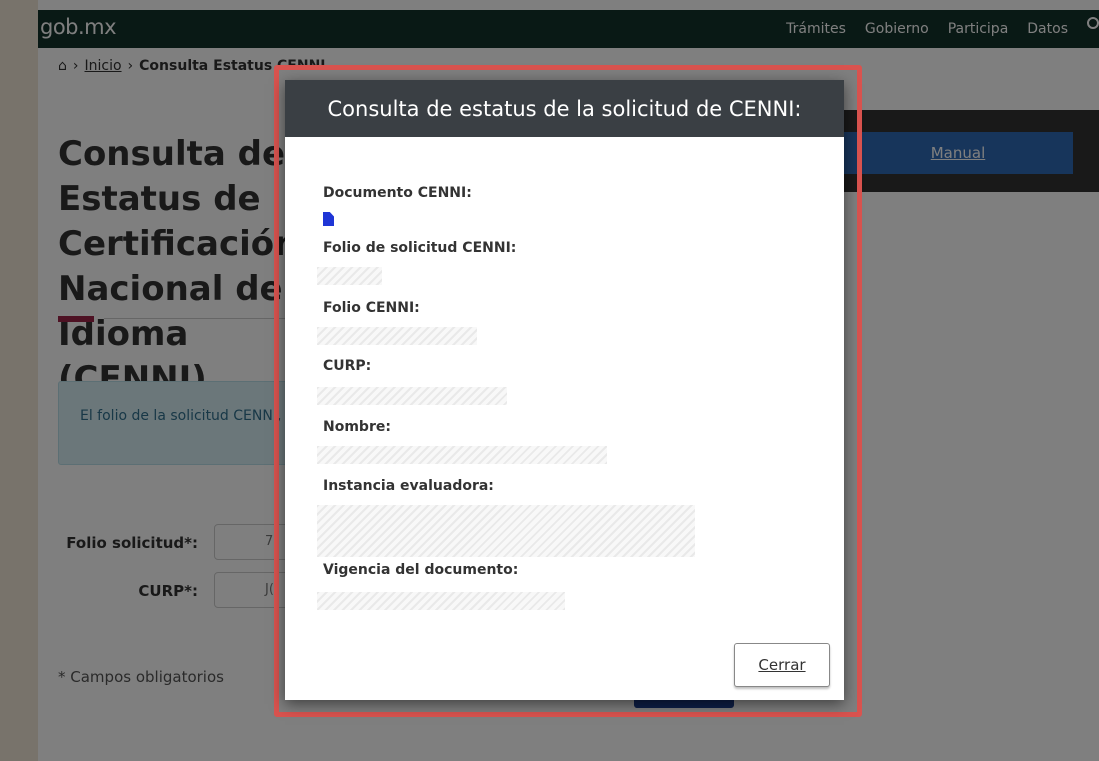  What do you see at coordinates (506, 531) in the screenshot?
I see `instancia-evaluadora-value` at bounding box center [506, 531].